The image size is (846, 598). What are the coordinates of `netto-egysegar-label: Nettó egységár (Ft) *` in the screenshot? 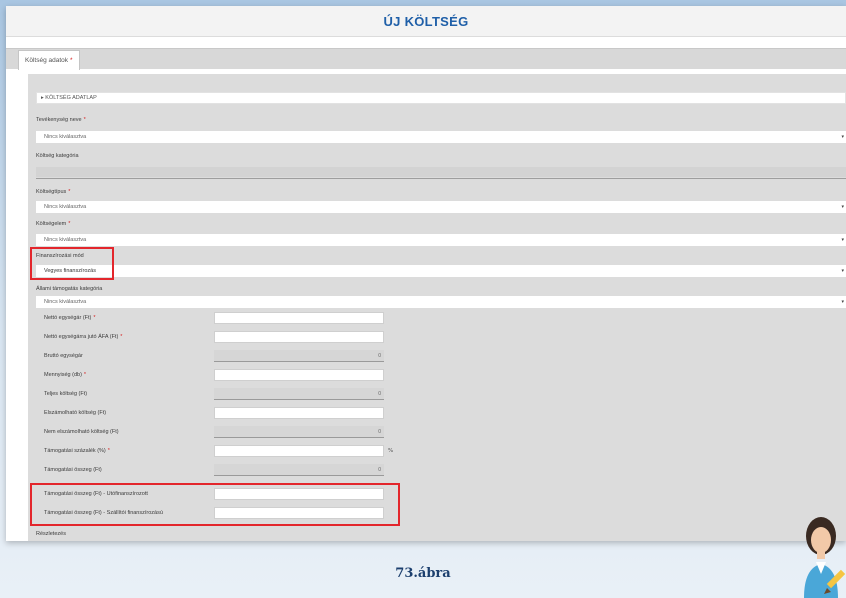 It's located at (70, 318).